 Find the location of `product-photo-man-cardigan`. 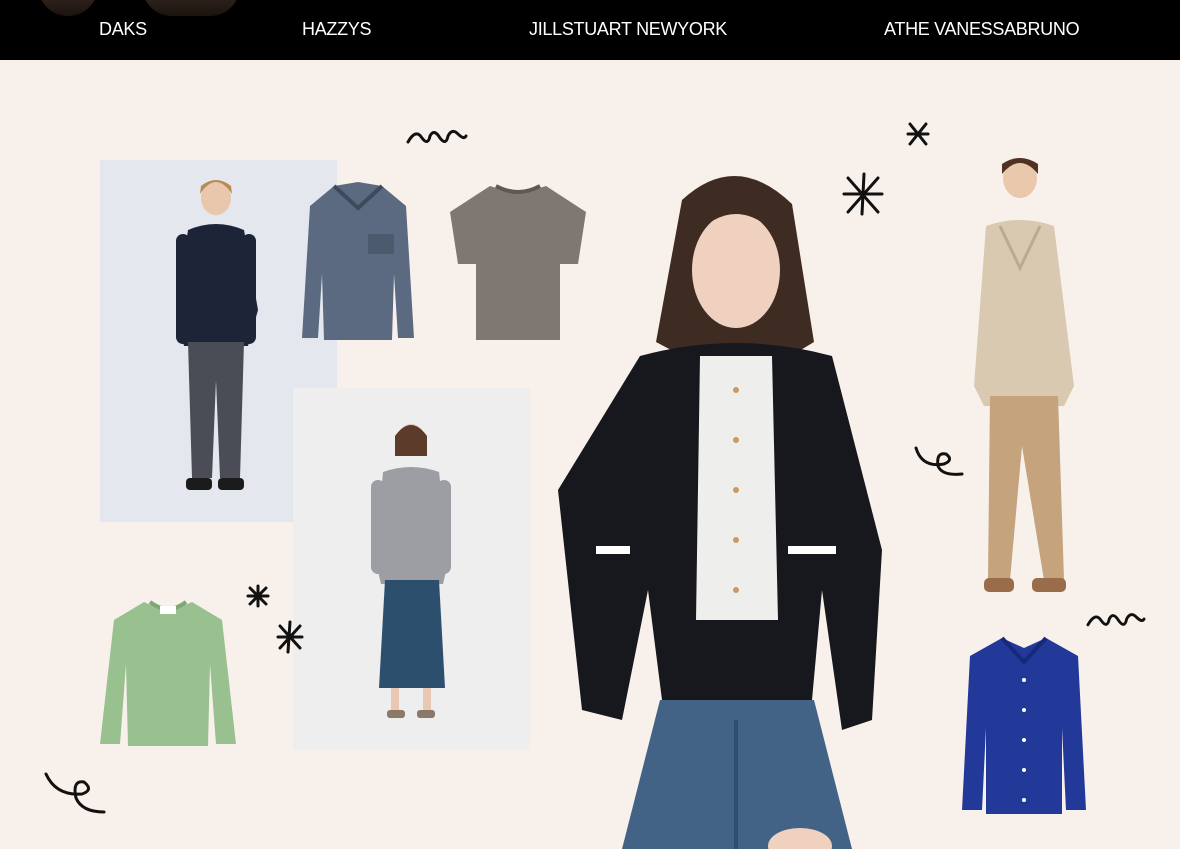

product-photo-man-cardigan is located at coordinates (1024, 380).